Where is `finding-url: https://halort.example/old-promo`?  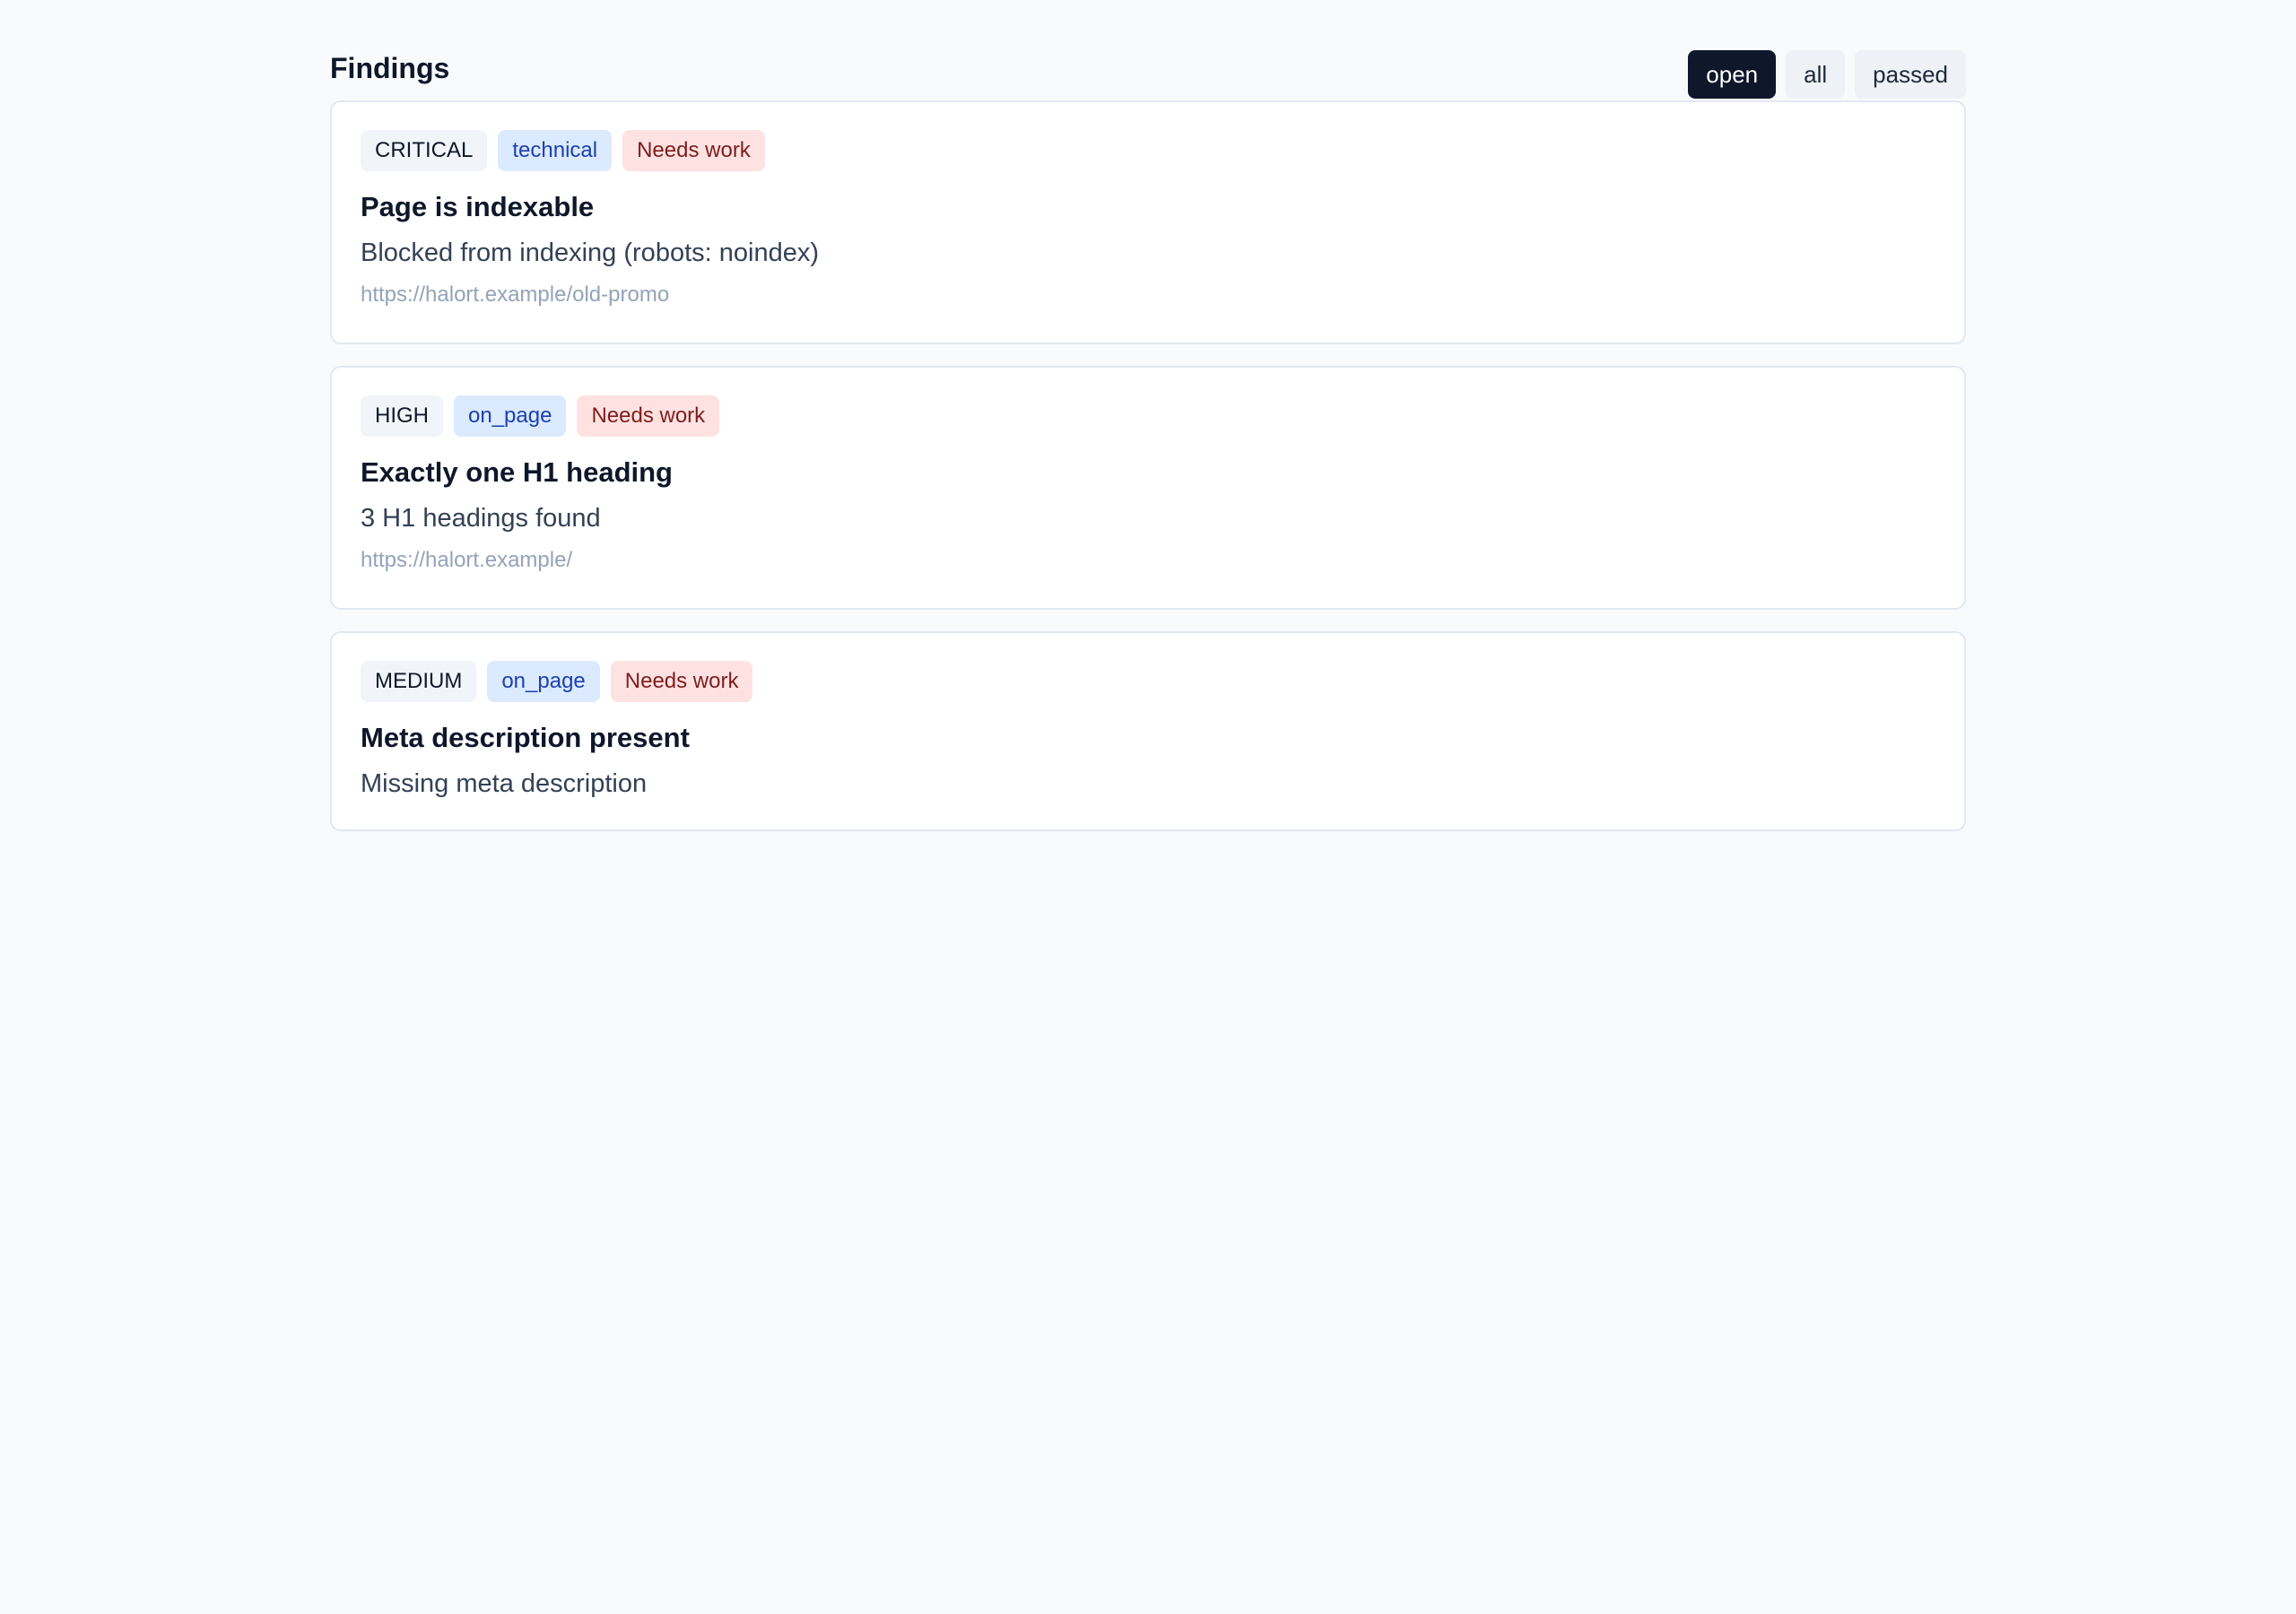
finding-url: https://halort.example/old-promo is located at coordinates (515, 294).